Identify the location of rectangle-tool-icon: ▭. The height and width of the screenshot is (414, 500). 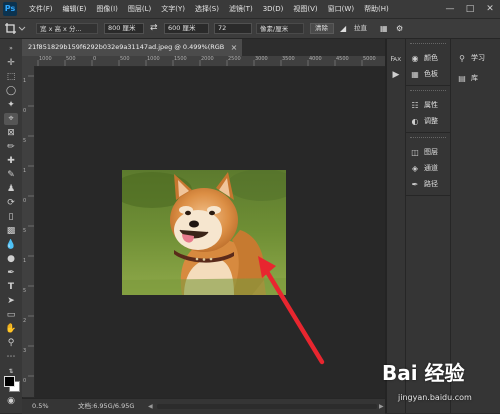
(11, 315).